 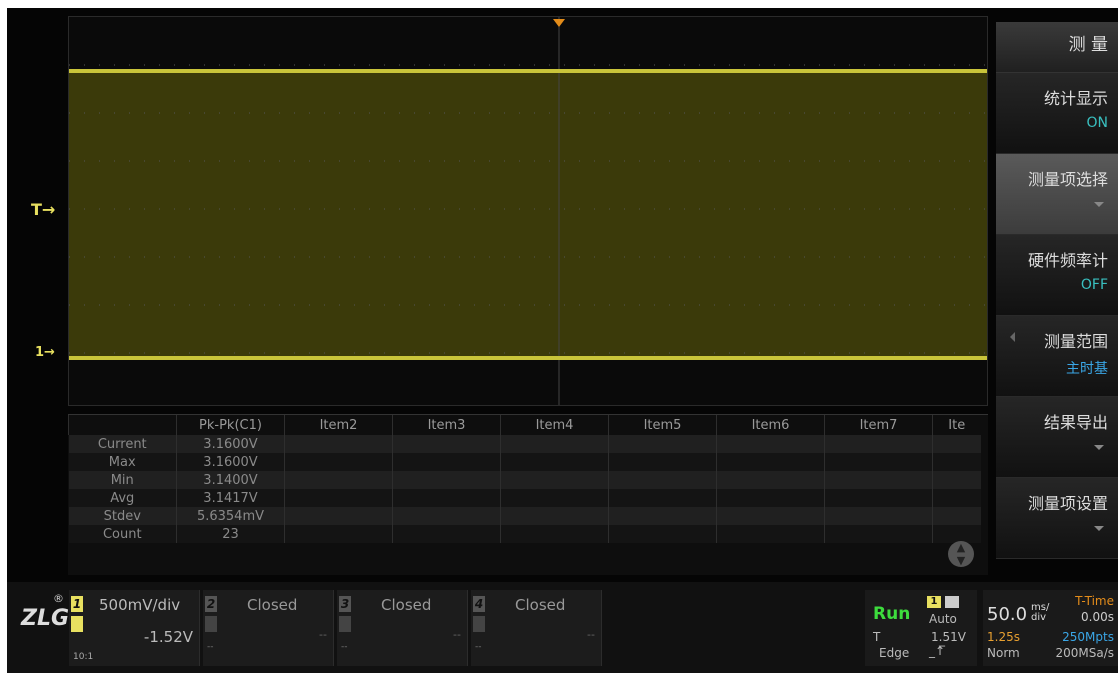 I want to click on channel3-coupling-icon, so click(x=345, y=624).